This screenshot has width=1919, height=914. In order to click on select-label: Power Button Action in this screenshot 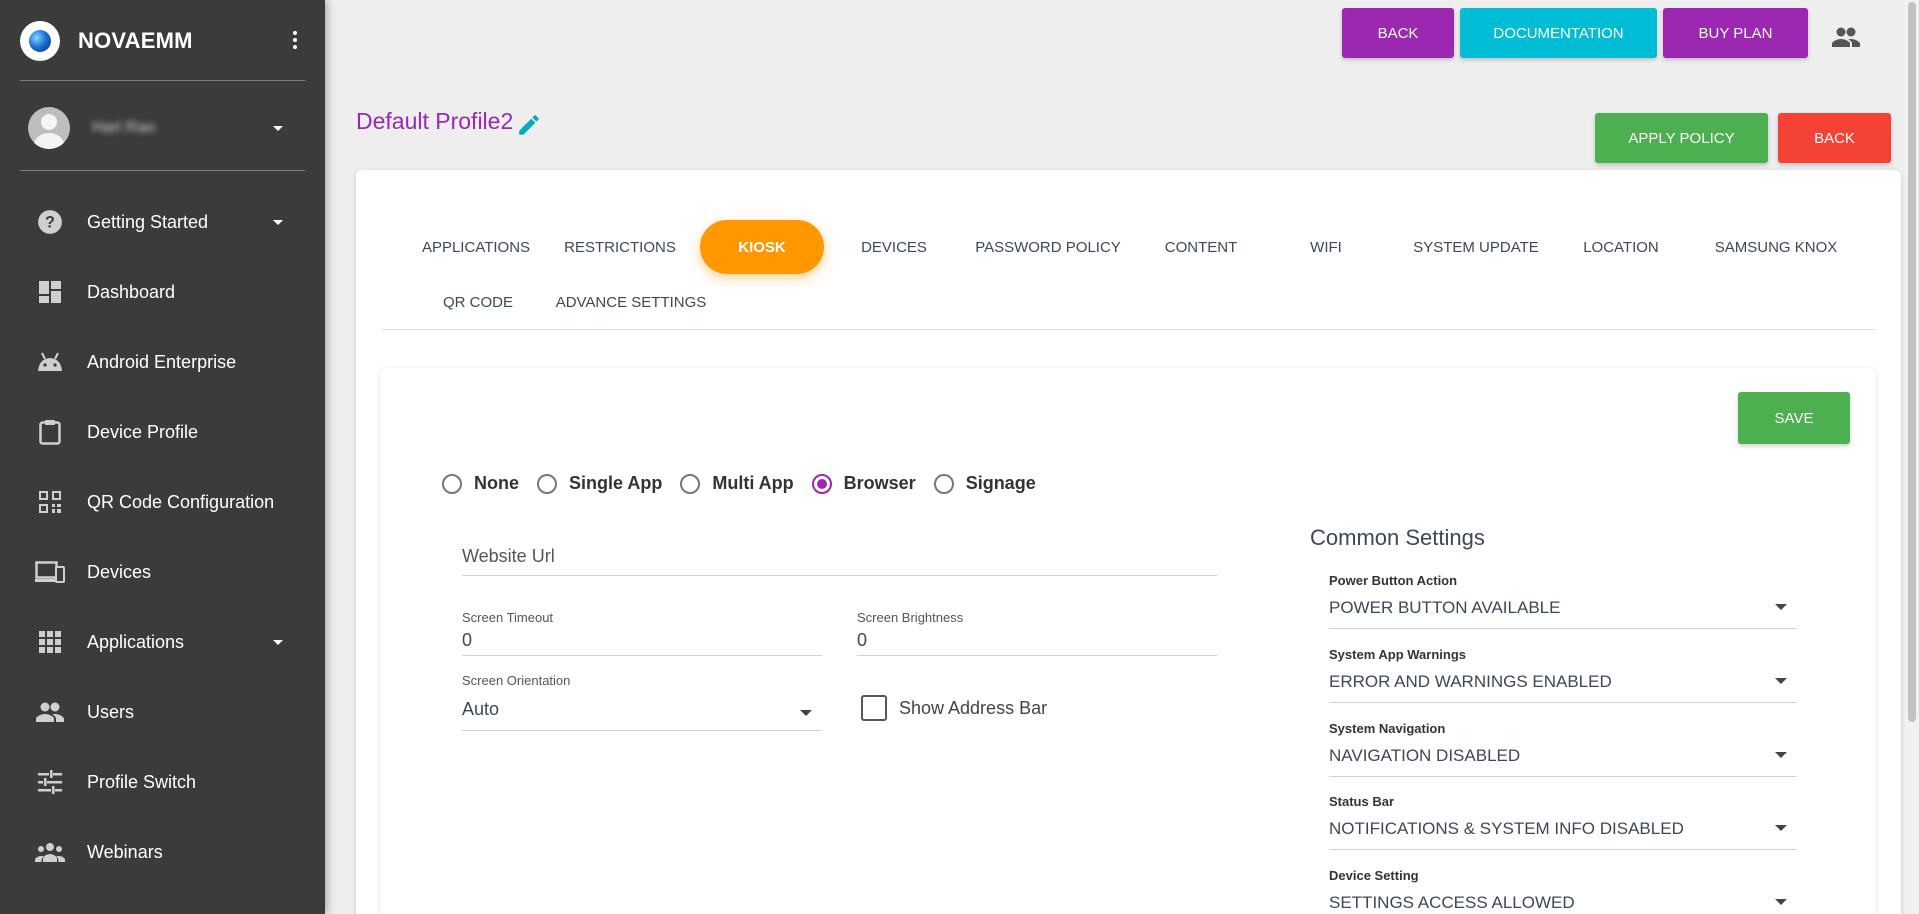, I will do `click(1393, 580)`.